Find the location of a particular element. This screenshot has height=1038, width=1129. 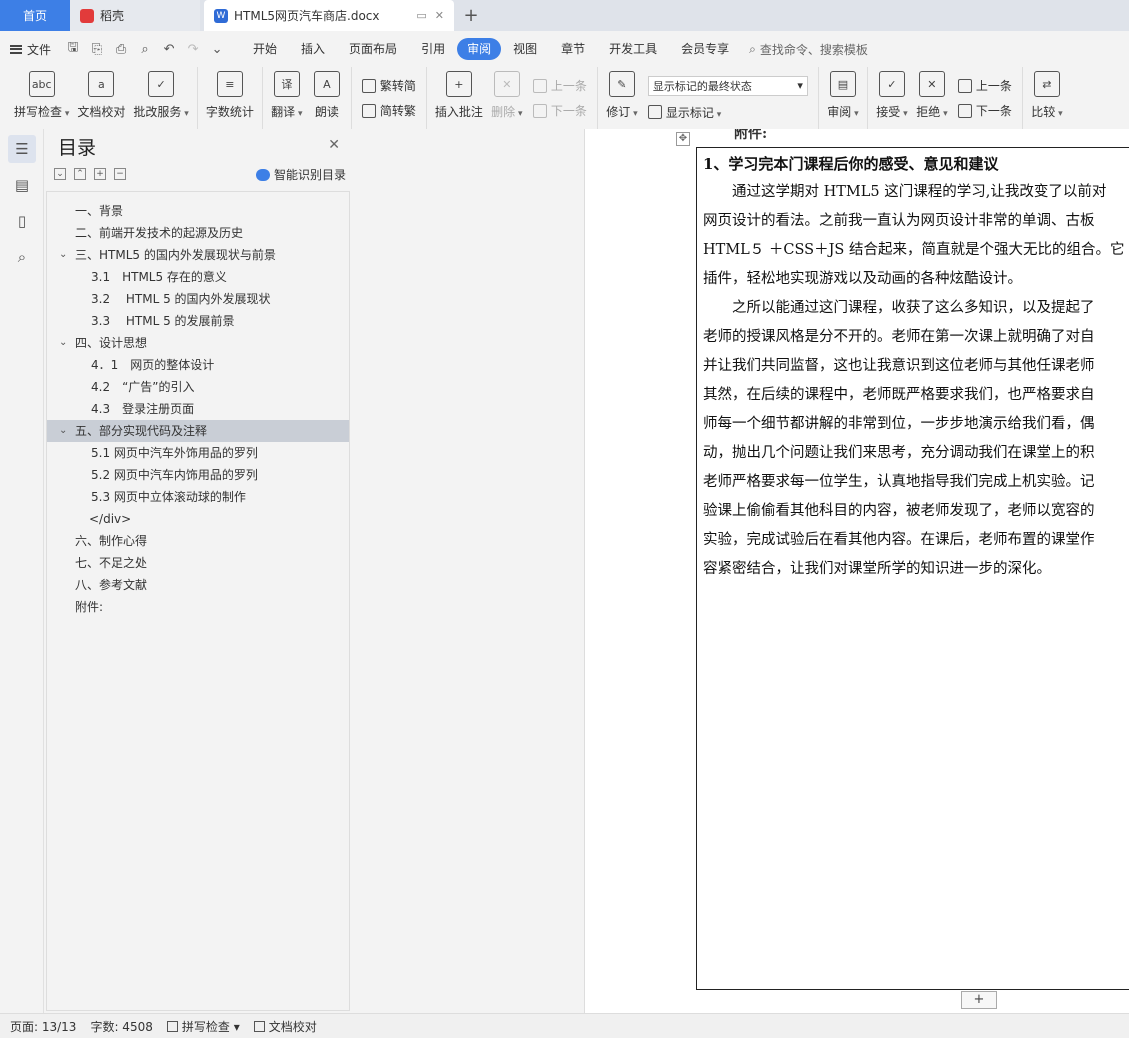

move-handle-icon: ✥ is located at coordinates (683, 139).